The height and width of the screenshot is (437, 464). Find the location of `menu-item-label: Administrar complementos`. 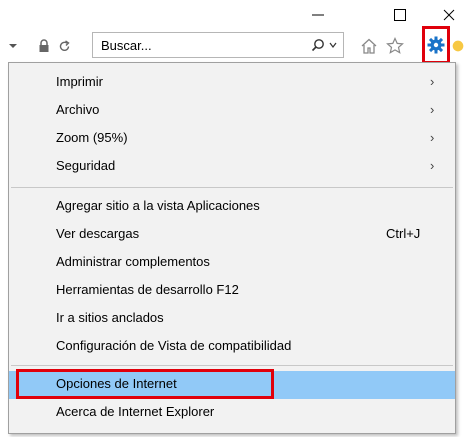

menu-item-label: Administrar complementos is located at coordinates (133, 261).